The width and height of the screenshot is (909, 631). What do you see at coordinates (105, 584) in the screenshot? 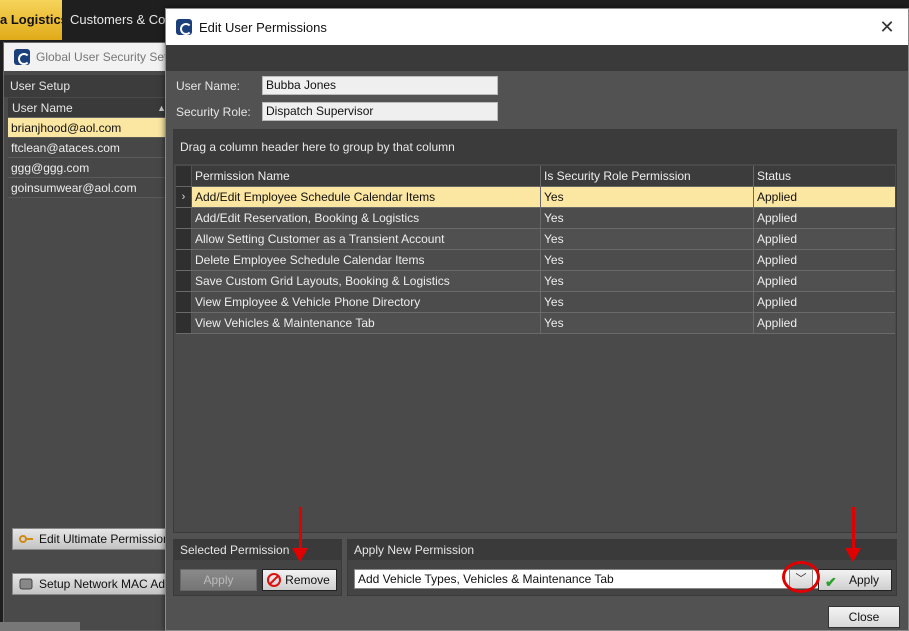
I see `setup-mac-label: Setup Network MAC Addre` at bounding box center [105, 584].